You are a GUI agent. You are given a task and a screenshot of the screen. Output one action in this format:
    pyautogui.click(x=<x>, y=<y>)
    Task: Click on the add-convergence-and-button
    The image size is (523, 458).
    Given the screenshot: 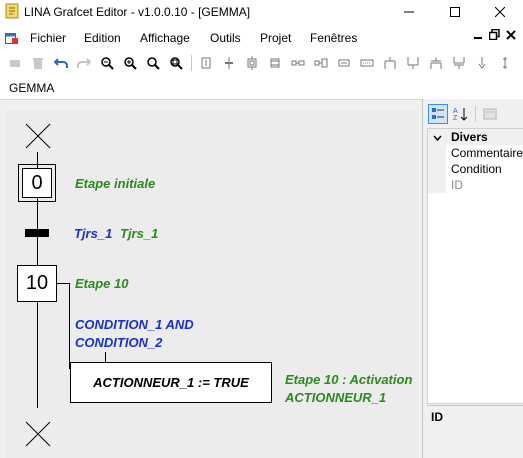 What is the action you would take?
    pyautogui.click(x=459, y=63)
    